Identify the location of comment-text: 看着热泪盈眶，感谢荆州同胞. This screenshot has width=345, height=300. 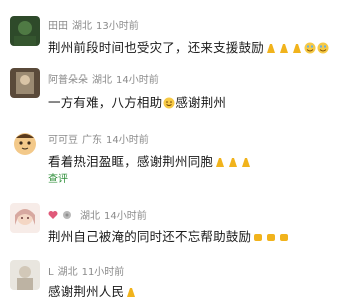
(150, 160).